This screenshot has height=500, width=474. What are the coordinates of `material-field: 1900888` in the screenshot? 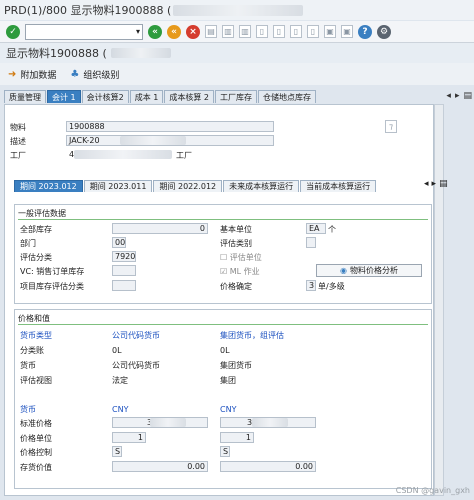 It's located at (170, 126).